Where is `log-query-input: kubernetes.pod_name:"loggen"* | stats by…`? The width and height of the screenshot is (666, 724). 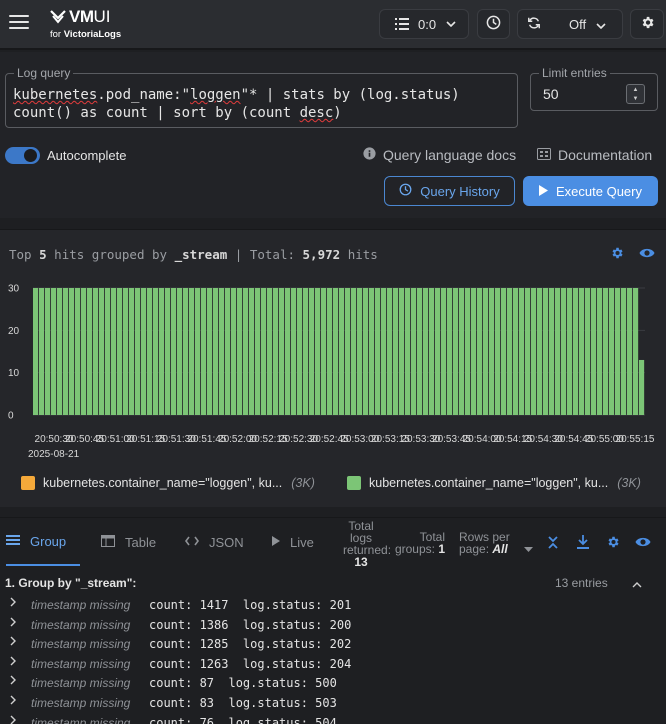
log-query-input: kubernetes.pod_name:"loggen"* | stats by… is located at coordinates (258, 104).